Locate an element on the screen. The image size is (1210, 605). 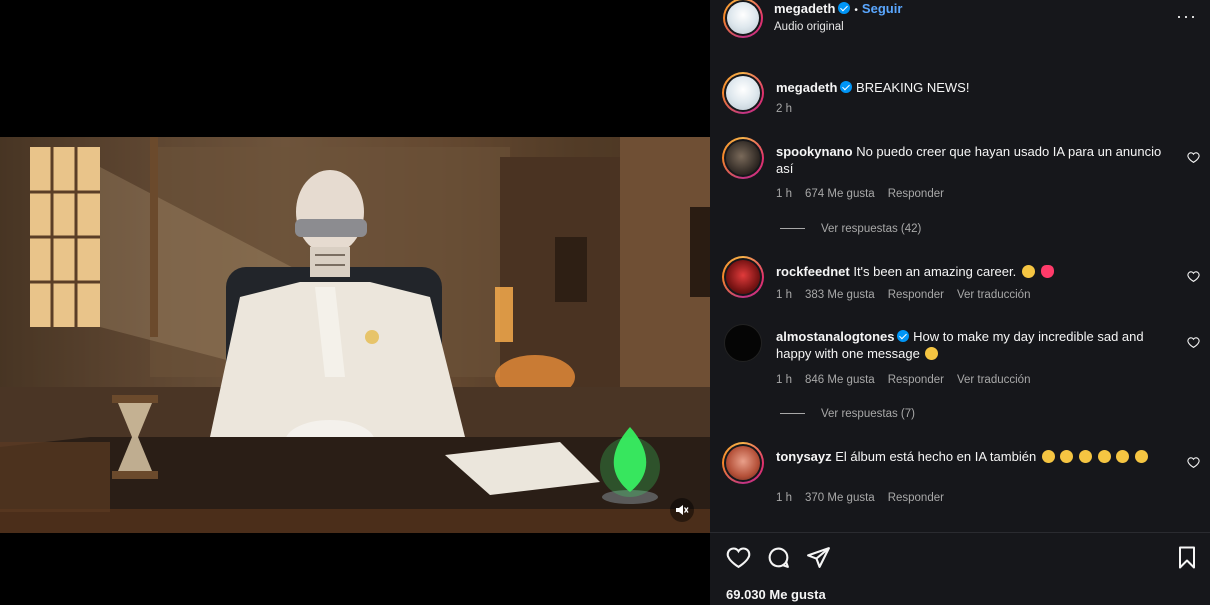
post-header: megadeth • Seguir is located at coordinates (838, 8).